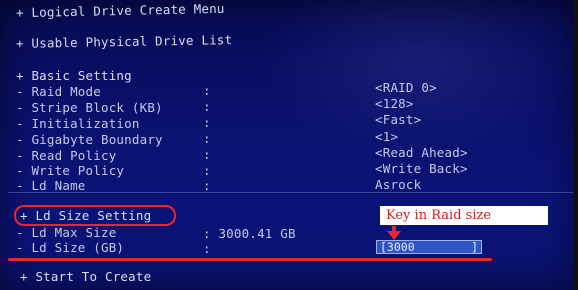 The image size is (578, 290). I want to click on setting-read-policy-label: - Read Policy, so click(66, 155).